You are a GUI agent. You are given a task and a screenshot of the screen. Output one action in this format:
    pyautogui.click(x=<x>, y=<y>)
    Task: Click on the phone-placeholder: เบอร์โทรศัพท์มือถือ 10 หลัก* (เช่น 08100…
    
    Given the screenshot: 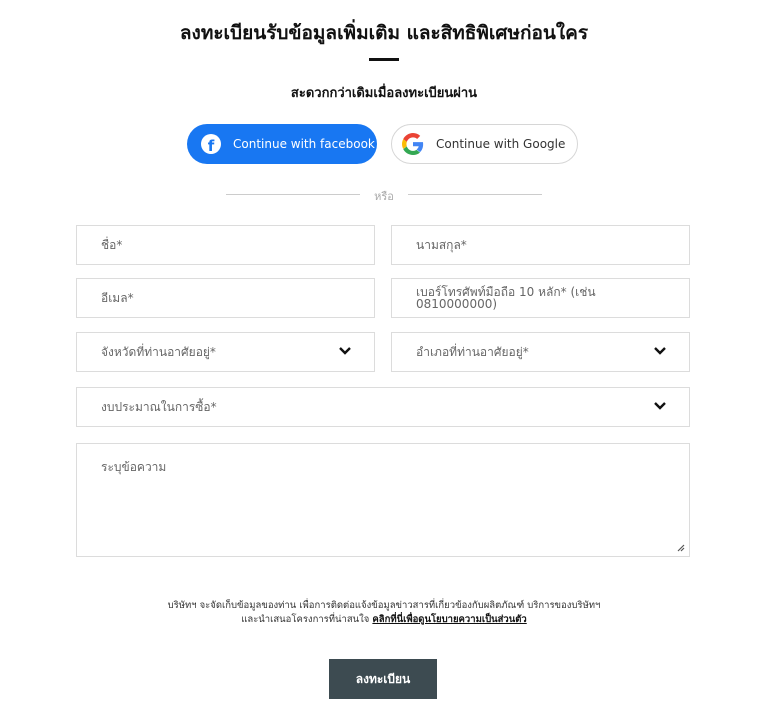 What is the action you would take?
    pyautogui.click(x=506, y=298)
    